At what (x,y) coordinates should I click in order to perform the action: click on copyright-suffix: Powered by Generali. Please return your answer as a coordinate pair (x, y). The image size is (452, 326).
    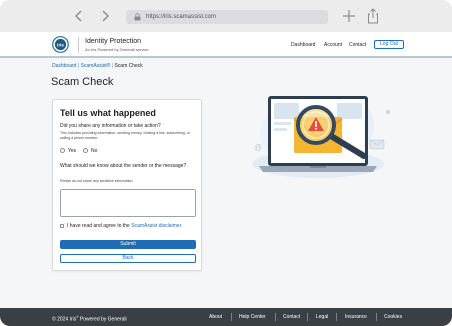
    Looking at the image, I should click on (102, 319).